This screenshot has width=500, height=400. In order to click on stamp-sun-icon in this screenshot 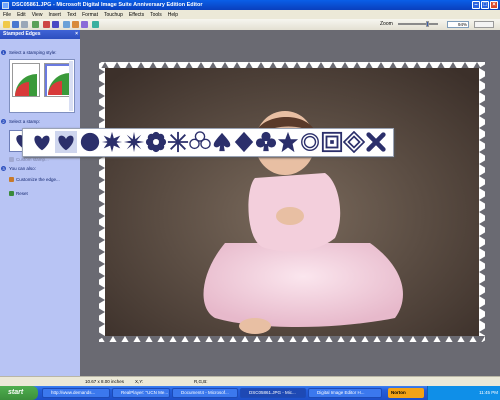, I will do `click(310, 142)`.